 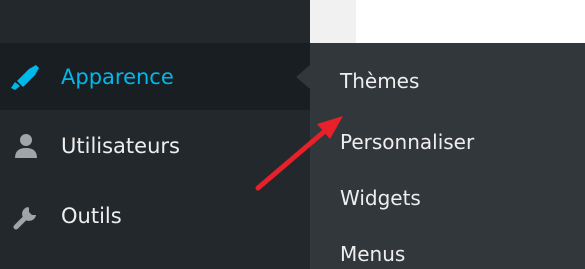 I want to click on sidebar-item-apparence: Apparence, so click(x=155, y=76).